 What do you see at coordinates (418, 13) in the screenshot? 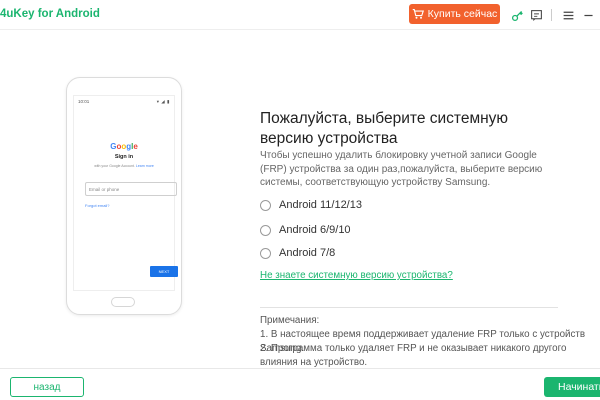
I see `cart-icon` at bounding box center [418, 13].